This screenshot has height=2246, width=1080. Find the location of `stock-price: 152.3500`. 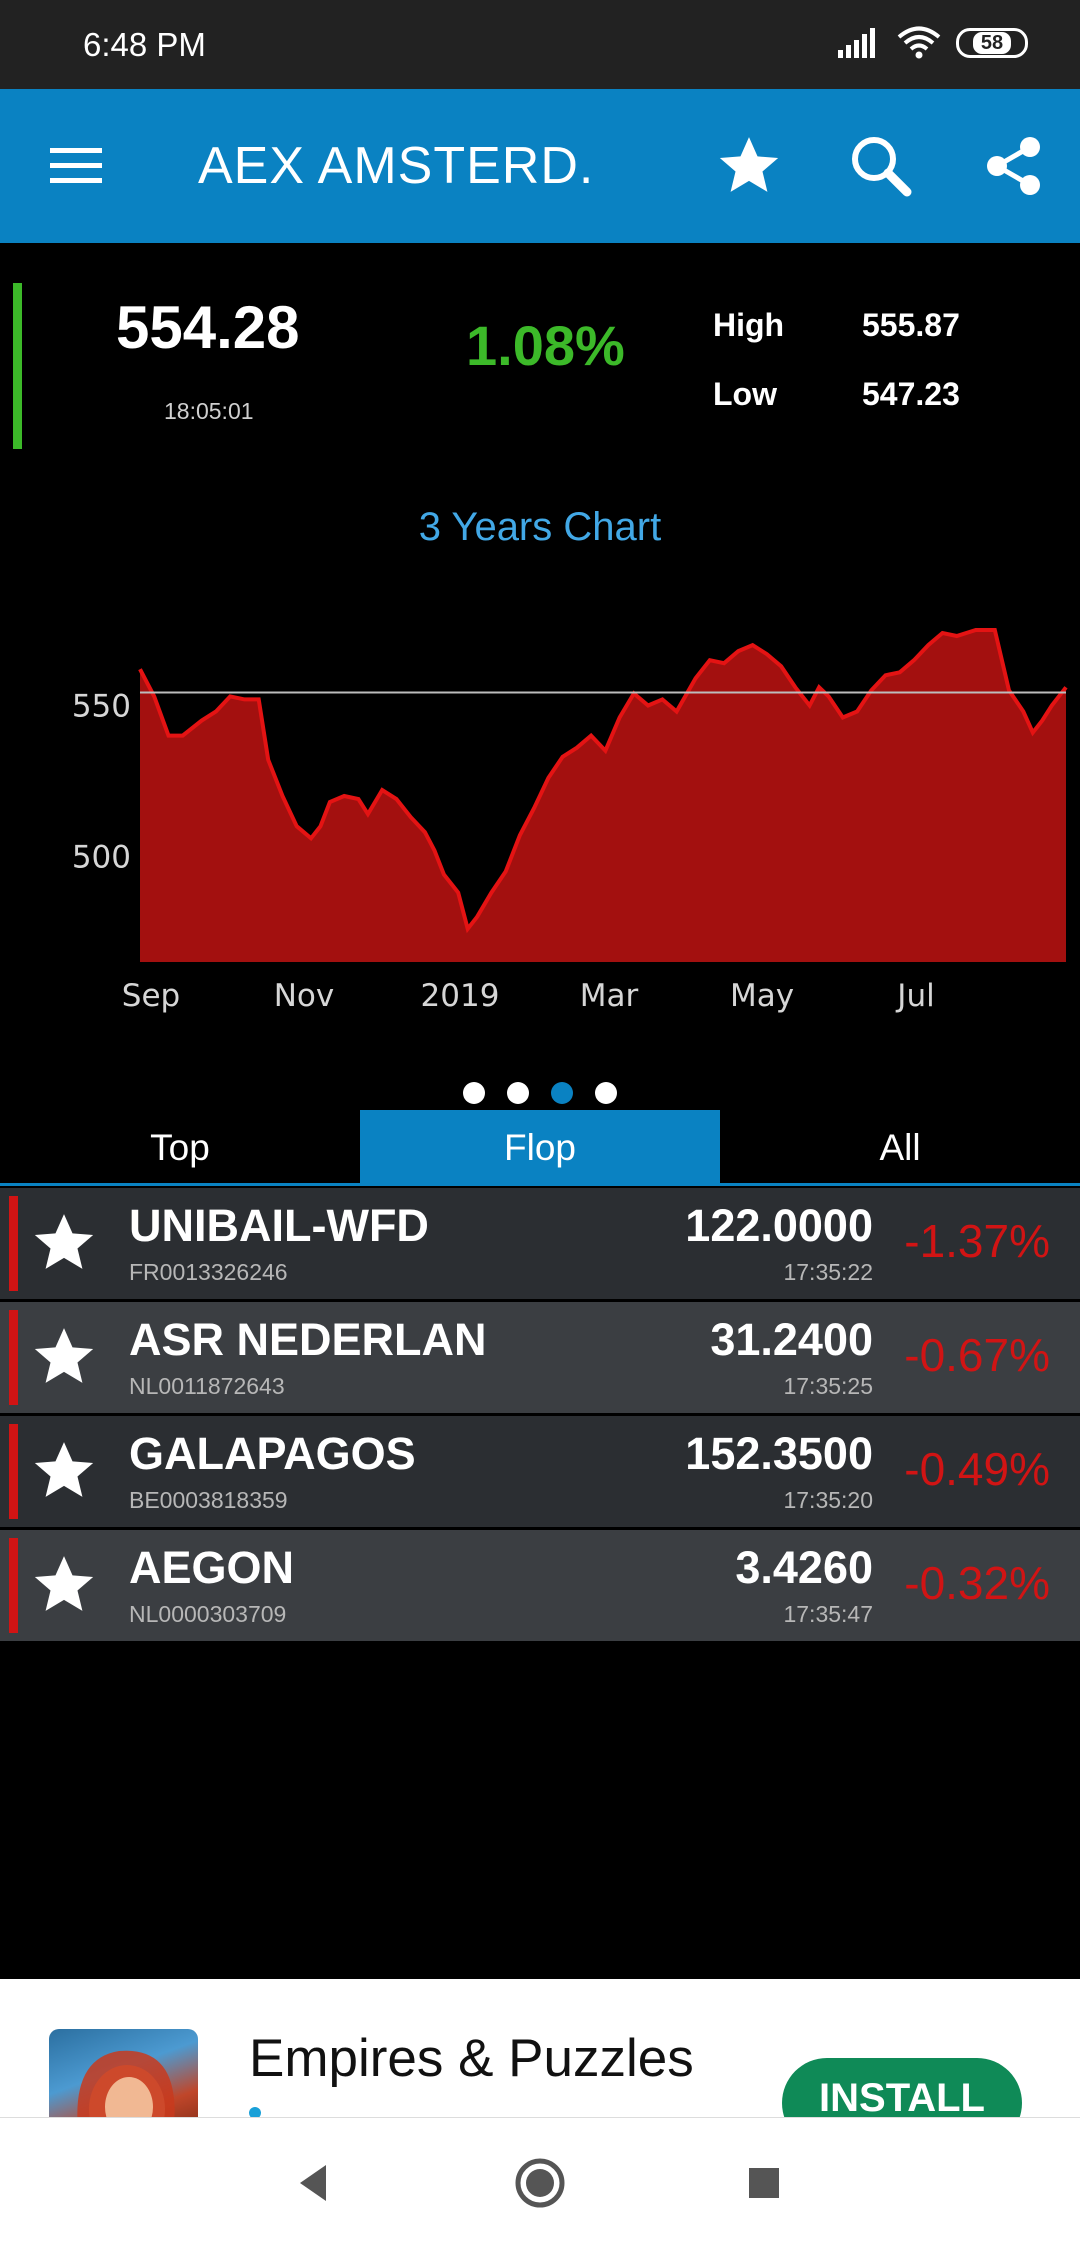

stock-price: 152.3500 is located at coordinates (779, 1453).